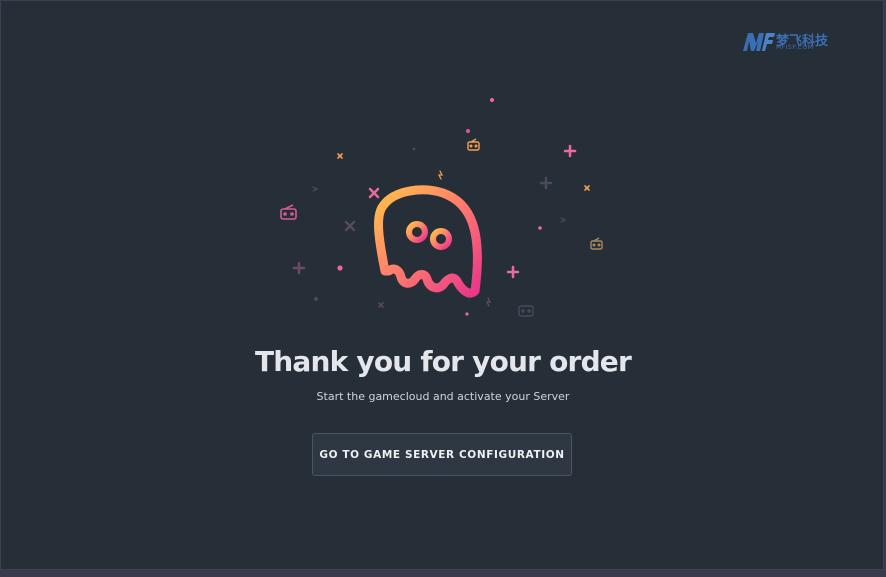 This screenshot has width=886, height=577. I want to click on watermark-logo: 梦飞科技 MFISP.COM, so click(785, 42).